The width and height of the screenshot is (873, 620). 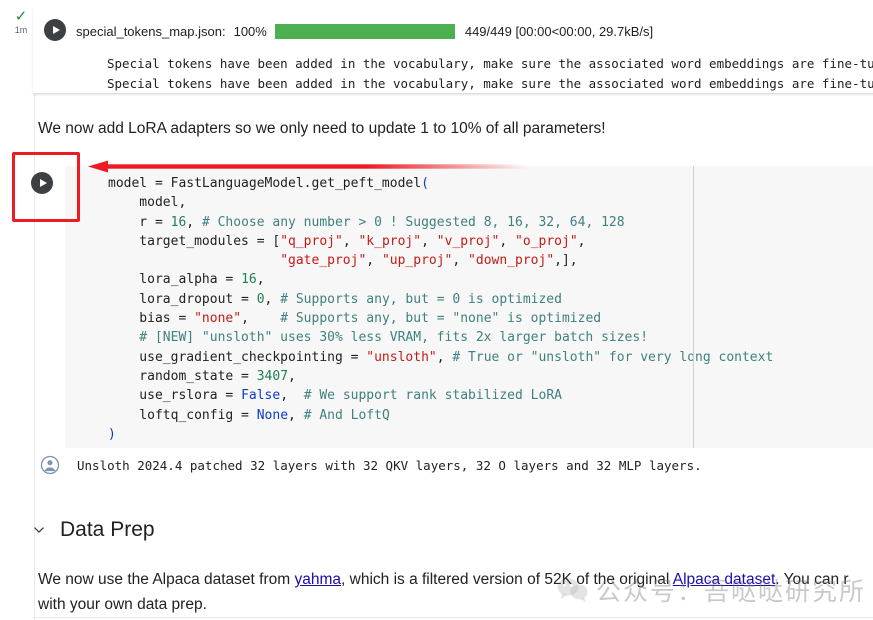 I want to click on progress-bar-fill, so click(x=364, y=31).